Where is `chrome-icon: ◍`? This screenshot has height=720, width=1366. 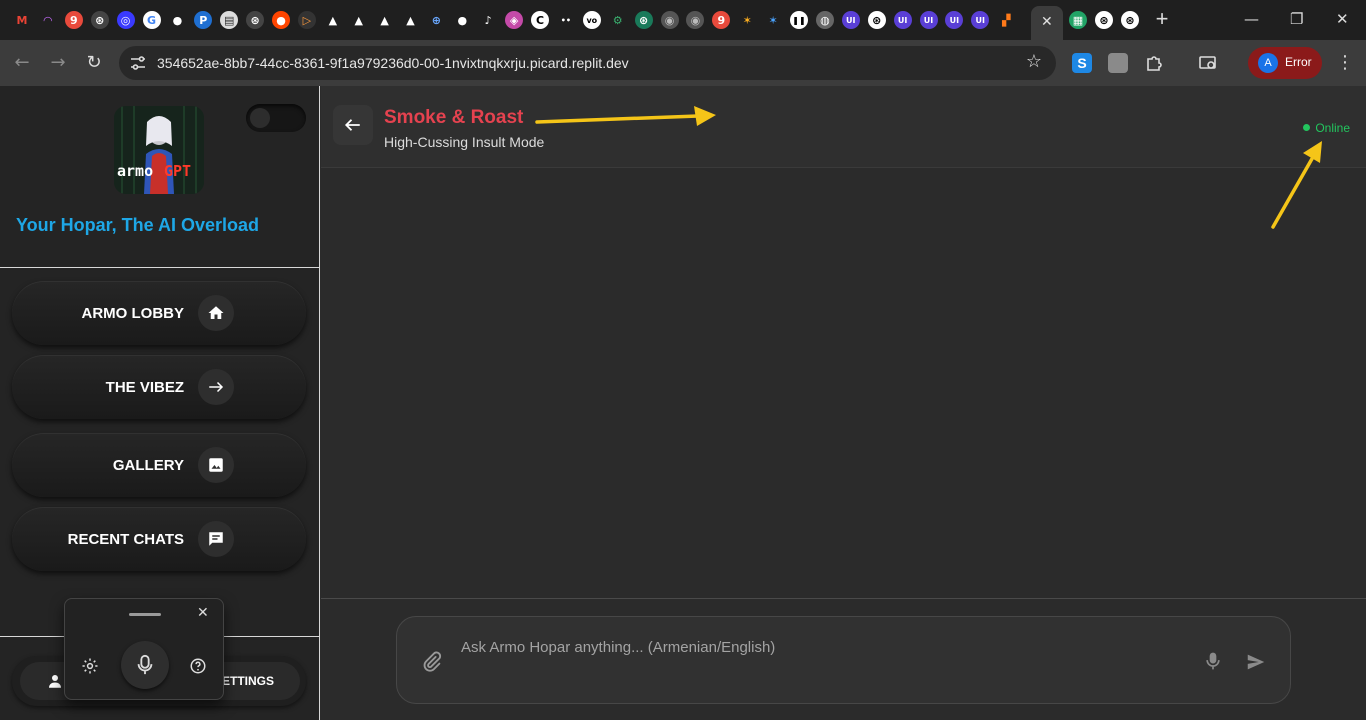 chrome-icon: ◍ is located at coordinates (824, 20).